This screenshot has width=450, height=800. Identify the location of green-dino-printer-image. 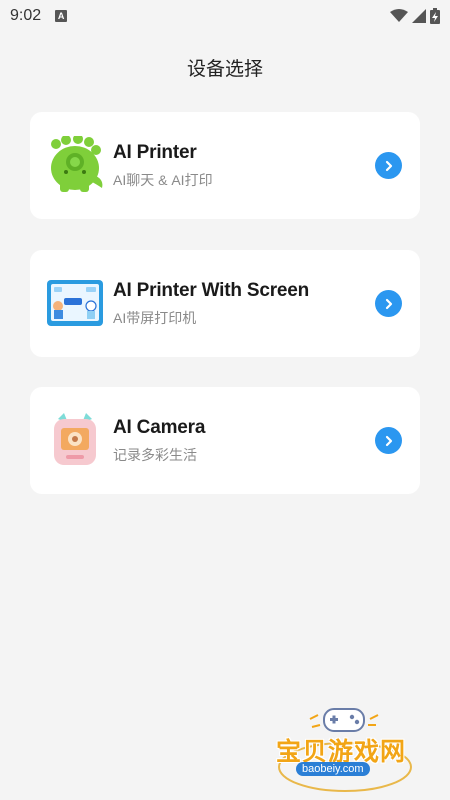
(77, 164).